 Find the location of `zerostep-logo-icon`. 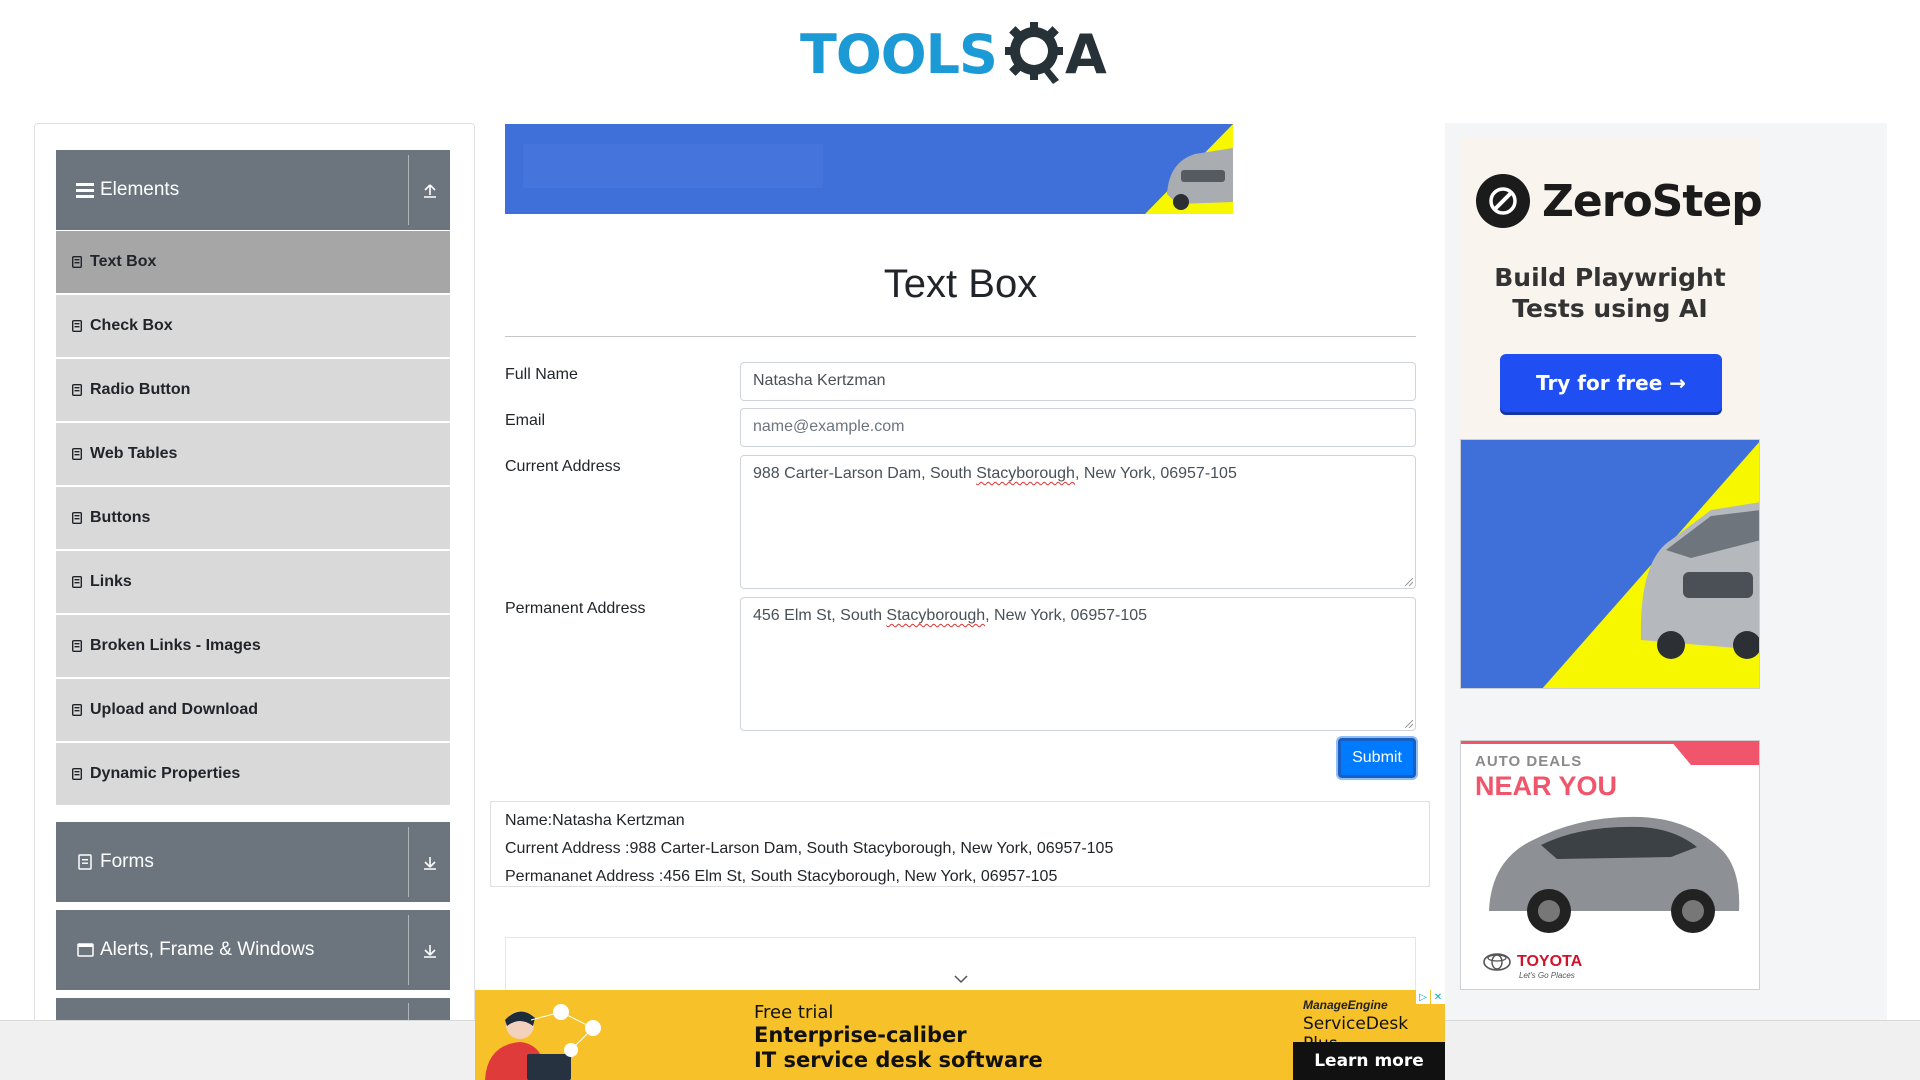

zerostep-logo-icon is located at coordinates (1503, 201).